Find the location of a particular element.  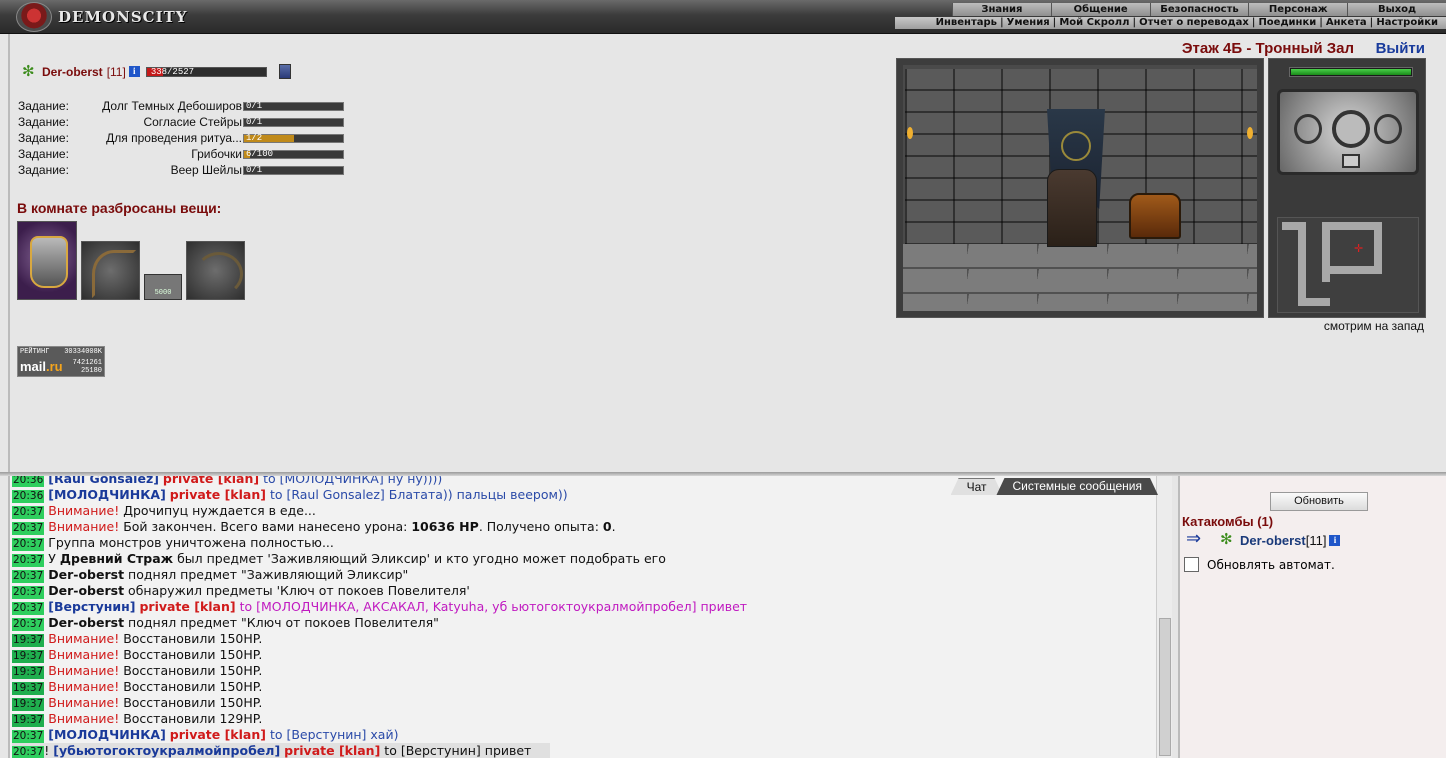

submenu-profile: Анкета is located at coordinates (1346, 23).